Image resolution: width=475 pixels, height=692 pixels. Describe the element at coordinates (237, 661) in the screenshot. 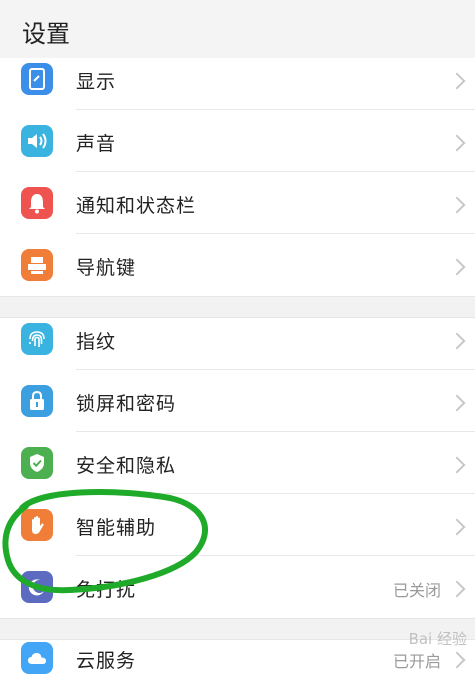

I see `settings-item-cloud: 云服务 已开启` at that location.